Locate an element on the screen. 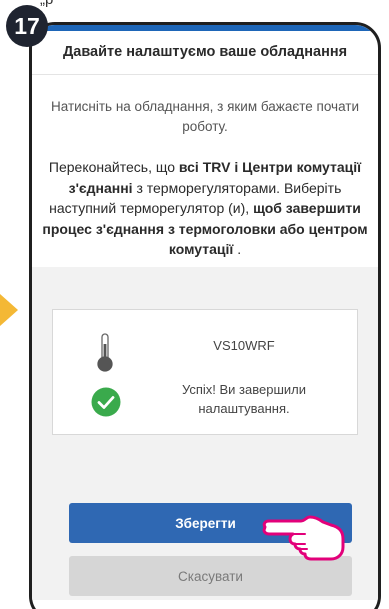  device-status: Успіх! Ви завершили налаштування. is located at coordinates (244, 399).